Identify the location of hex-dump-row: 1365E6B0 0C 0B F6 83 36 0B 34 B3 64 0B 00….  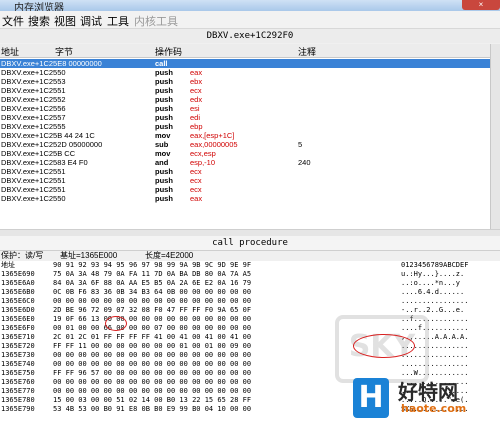
(250, 292).